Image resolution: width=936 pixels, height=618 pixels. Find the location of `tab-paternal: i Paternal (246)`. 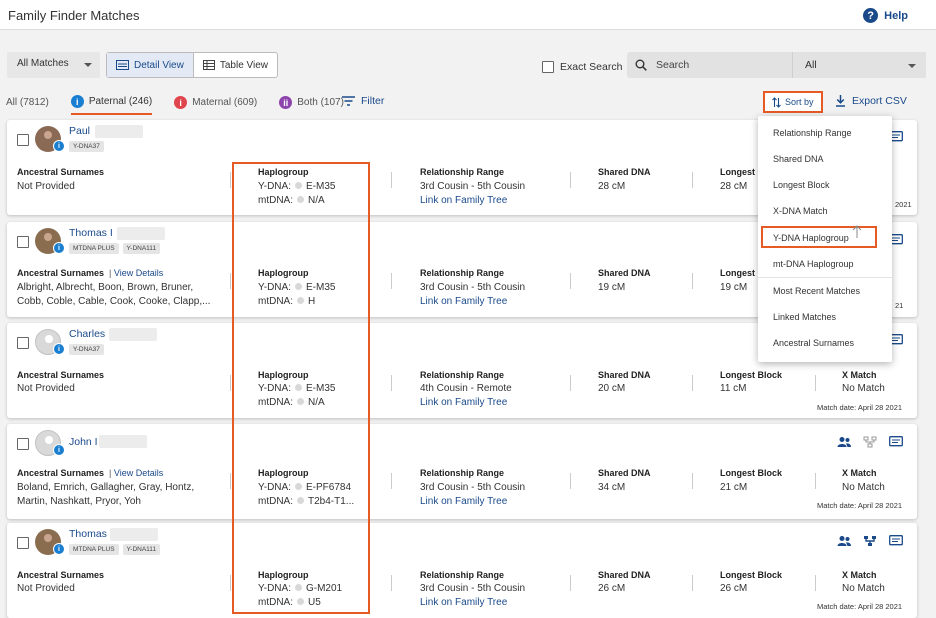

tab-paternal: i Paternal (246) is located at coordinates (111, 105).